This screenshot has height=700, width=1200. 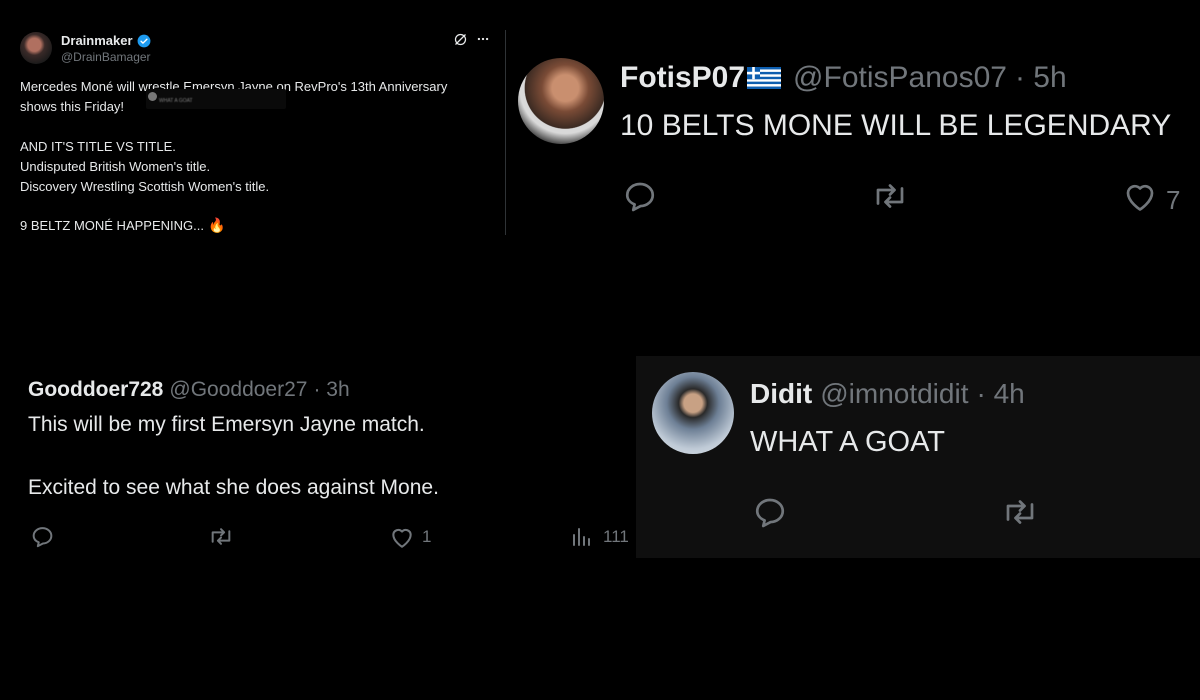 What do you see at coordinates (115, 166) in the screenshot?
I see `post-text-line: Undisputed British Women's title.` at bounding box center [115, 166].